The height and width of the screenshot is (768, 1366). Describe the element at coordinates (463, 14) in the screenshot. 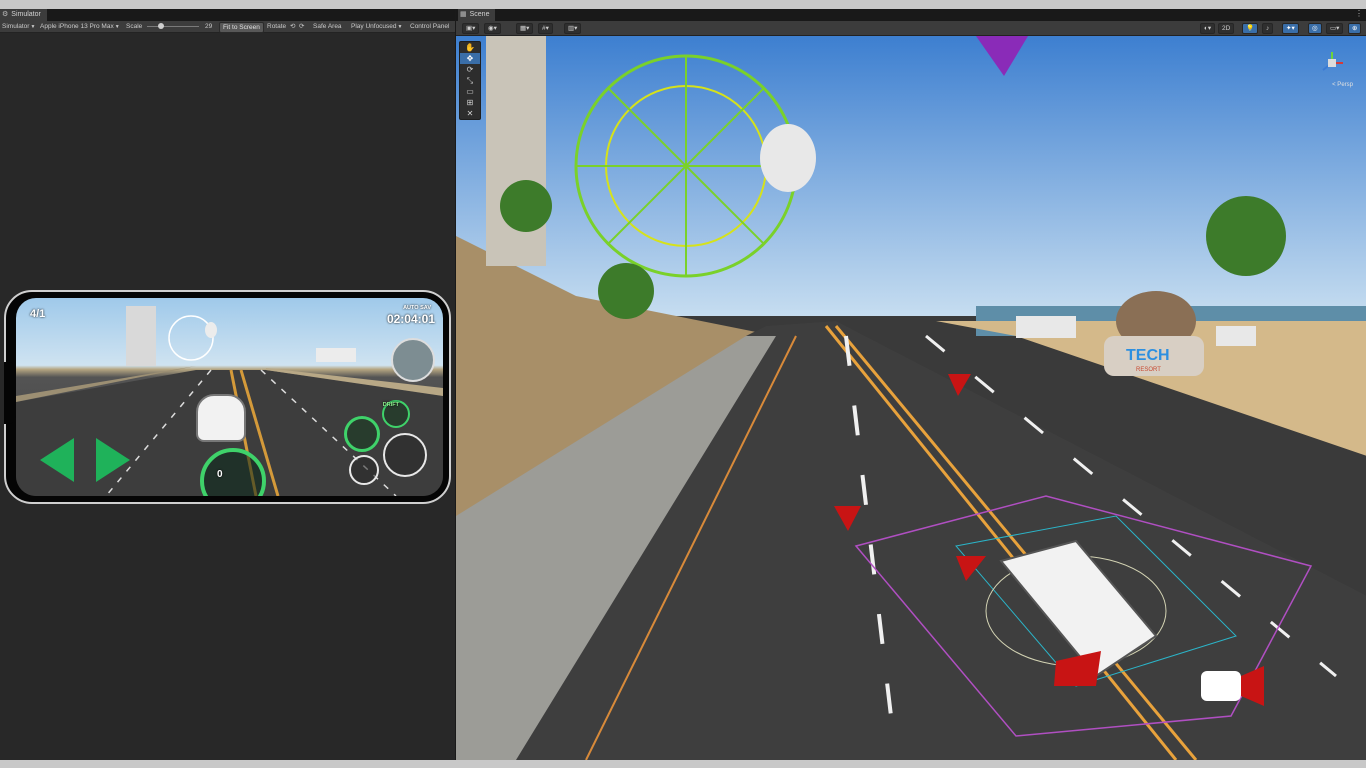

I see `scene-icon: ▦` at that location.